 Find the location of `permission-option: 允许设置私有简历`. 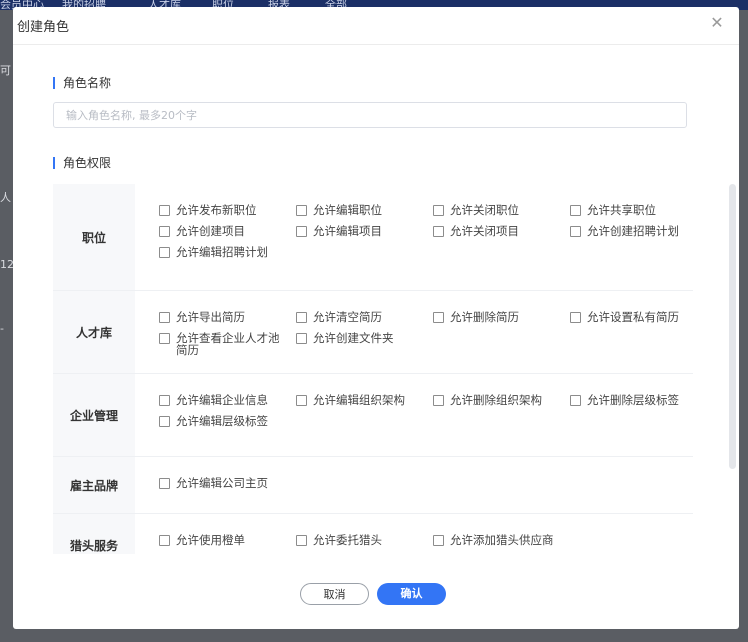

permission-option: 允许设置私有简历 is located at coordinates (631, 317).